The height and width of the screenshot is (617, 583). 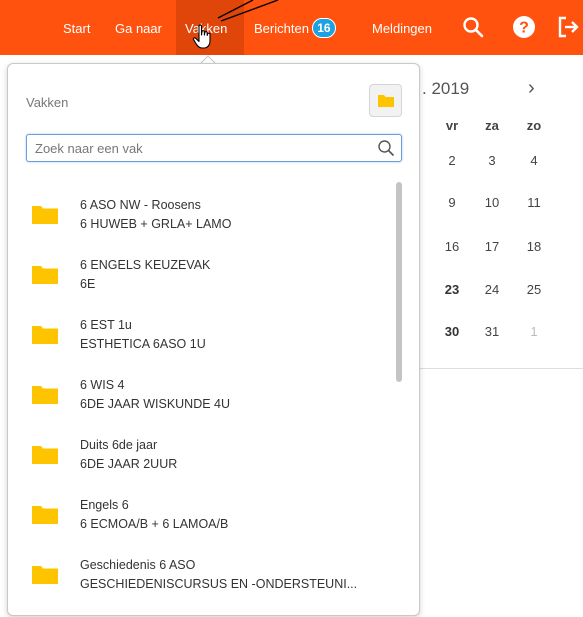 What do you see at coordinates (534, 331) in the screenshot?
I see `calendar-day: 1` at bounding box center [534, 331].